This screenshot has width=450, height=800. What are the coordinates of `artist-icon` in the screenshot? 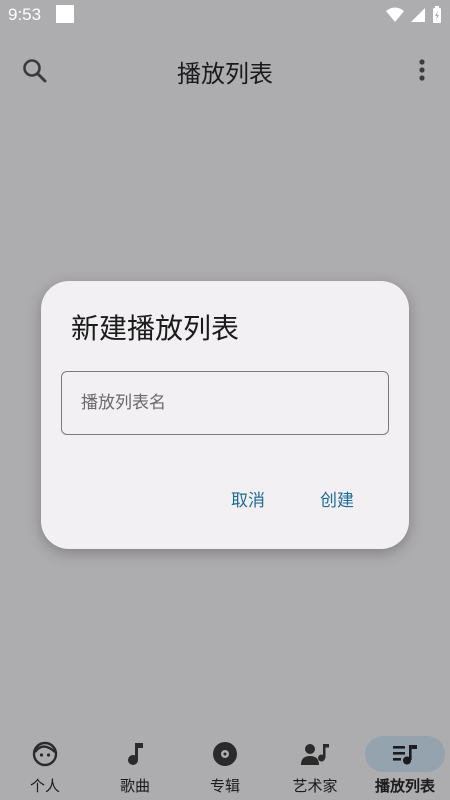 It's located at (315, 754).